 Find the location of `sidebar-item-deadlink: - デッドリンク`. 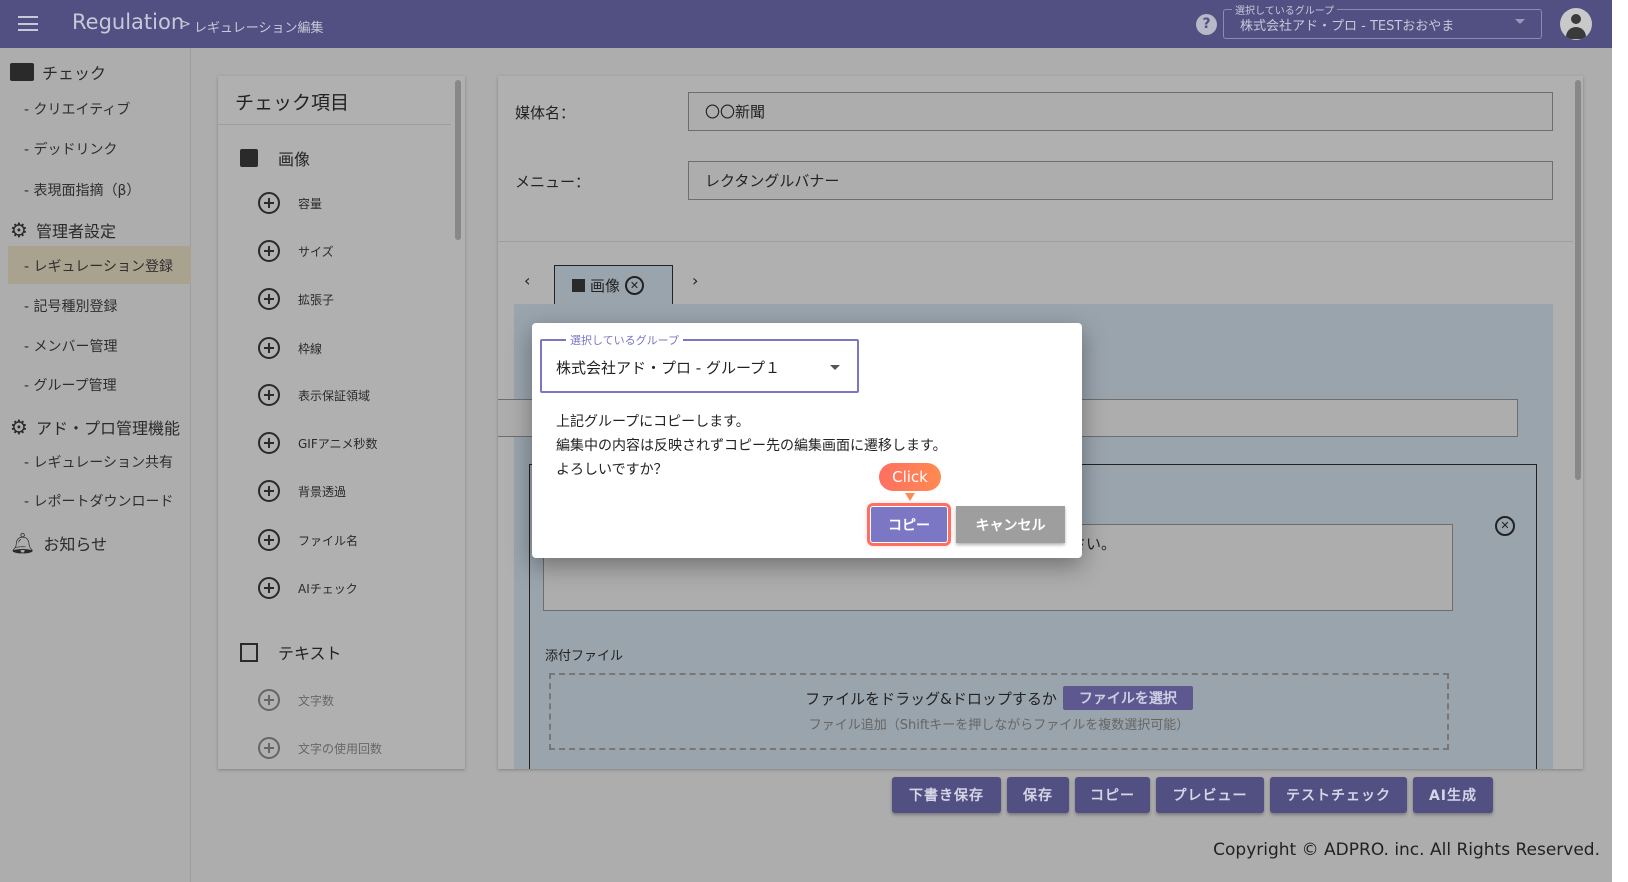

sidebar-item-deadlink: - デッドリンク is located at coordinates (71, 149).